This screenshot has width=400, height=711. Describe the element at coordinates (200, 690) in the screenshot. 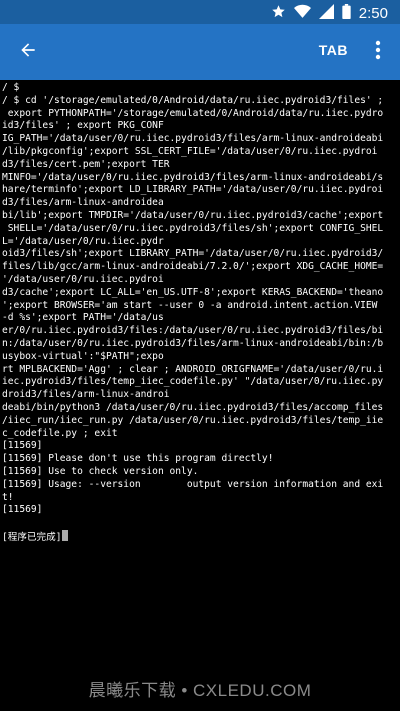

I see `watermark: 晨曦乐下载 • CXLEDU.COM` at that location.